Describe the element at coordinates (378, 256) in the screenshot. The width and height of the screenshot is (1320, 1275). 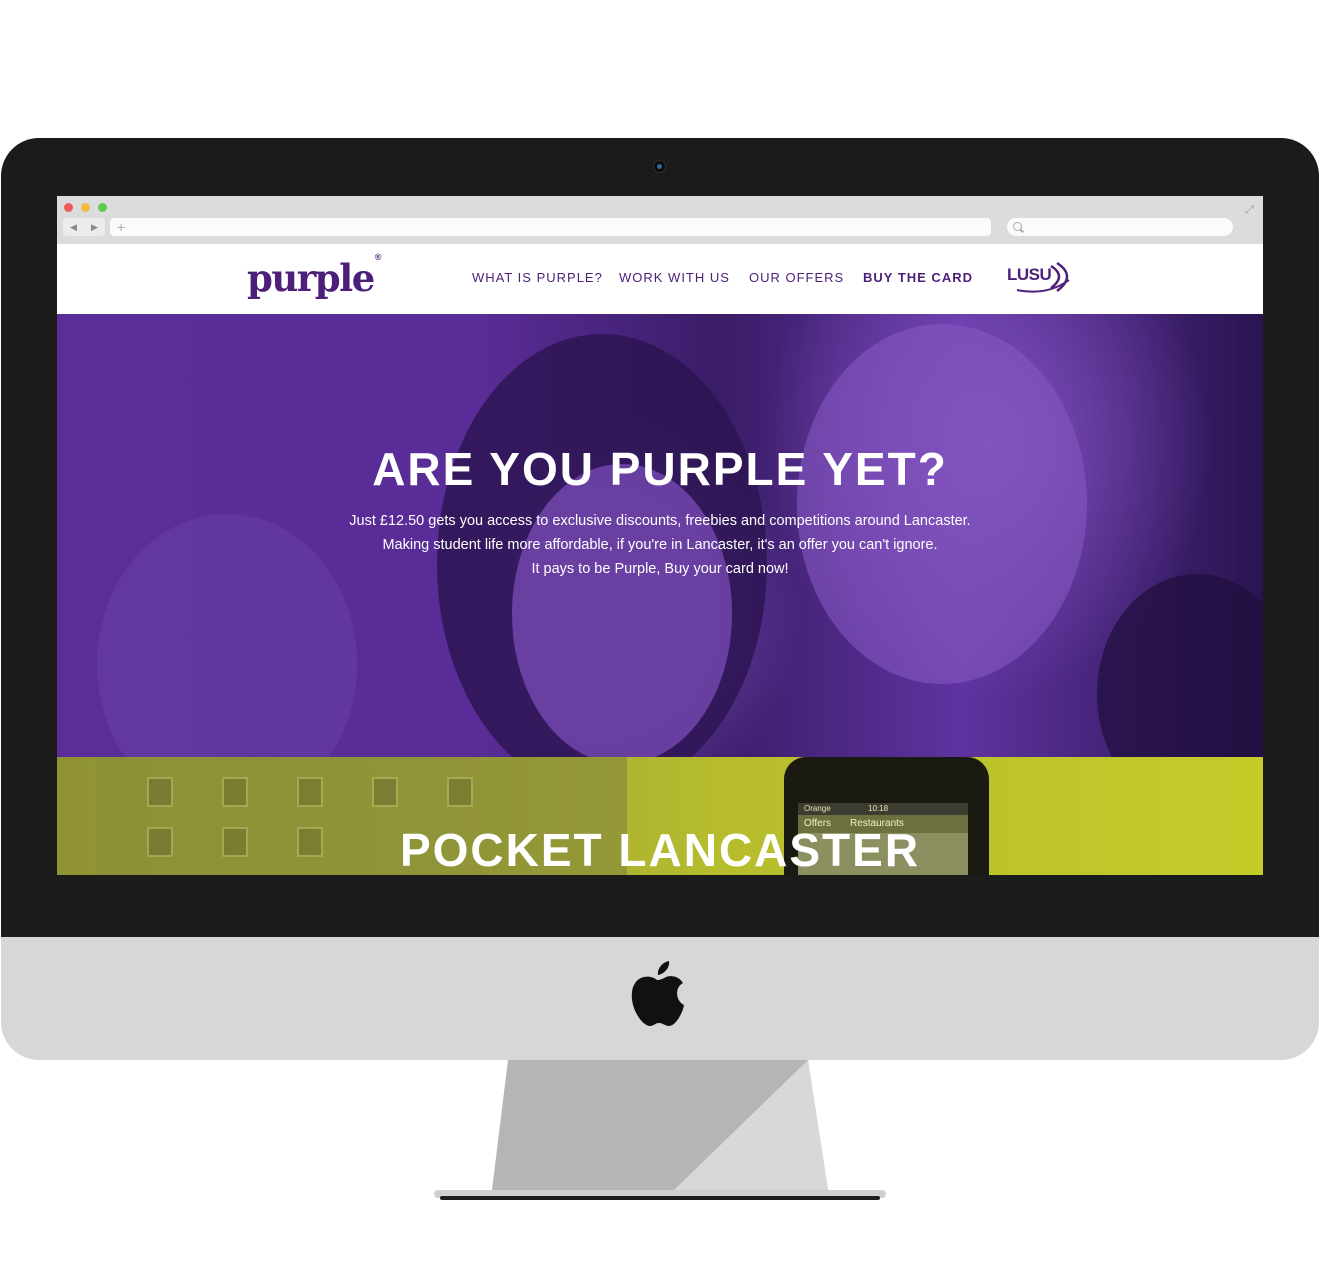
I see `registered-mark: ®` at that location.